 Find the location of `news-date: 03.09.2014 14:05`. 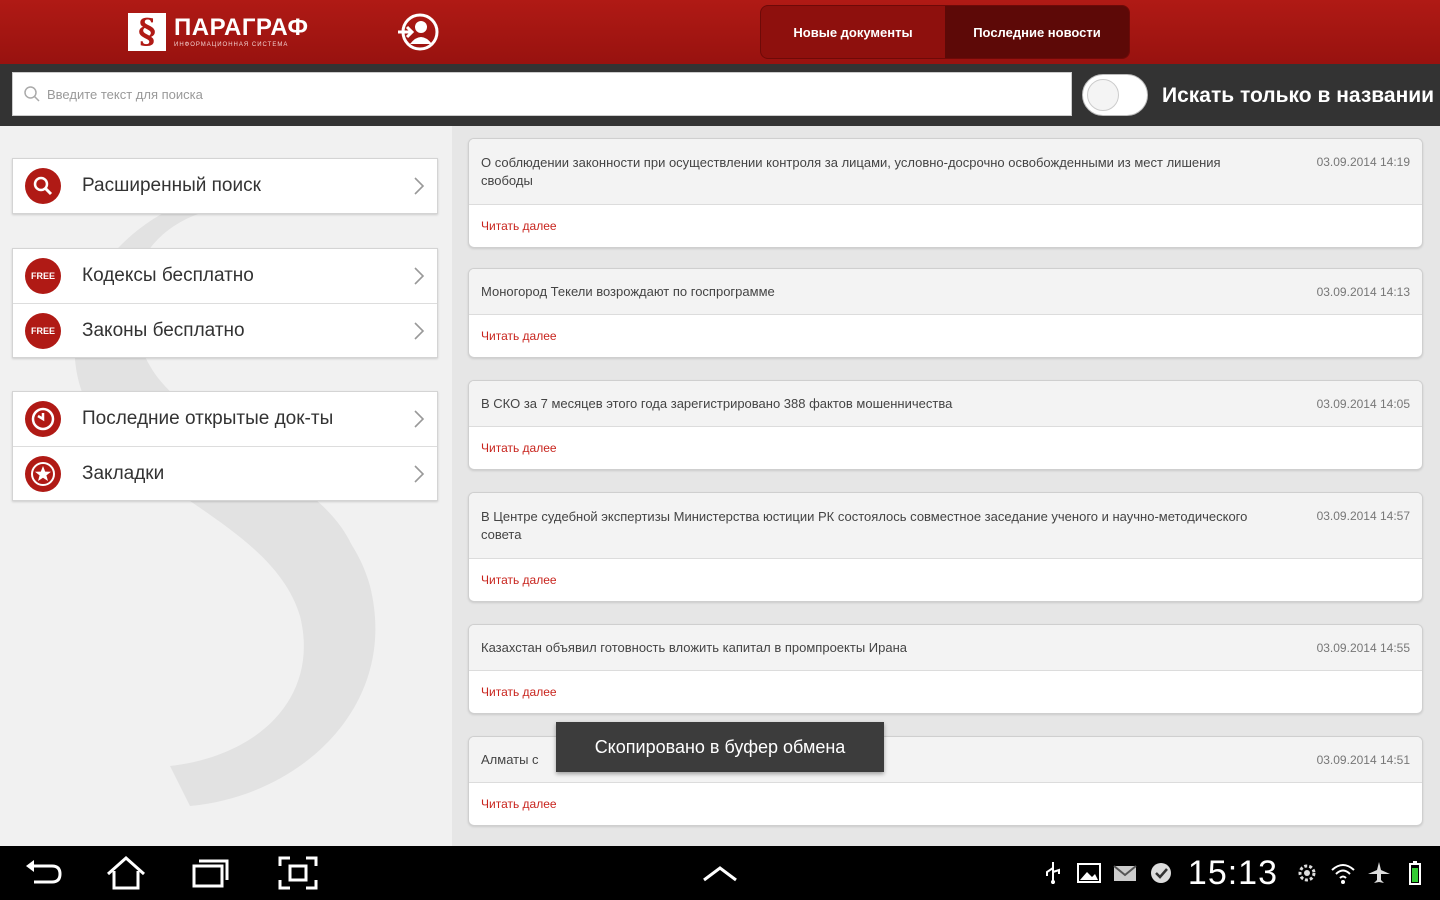

news-date: 03.09.2014 14:05 is located at coordinates (1363, 404).